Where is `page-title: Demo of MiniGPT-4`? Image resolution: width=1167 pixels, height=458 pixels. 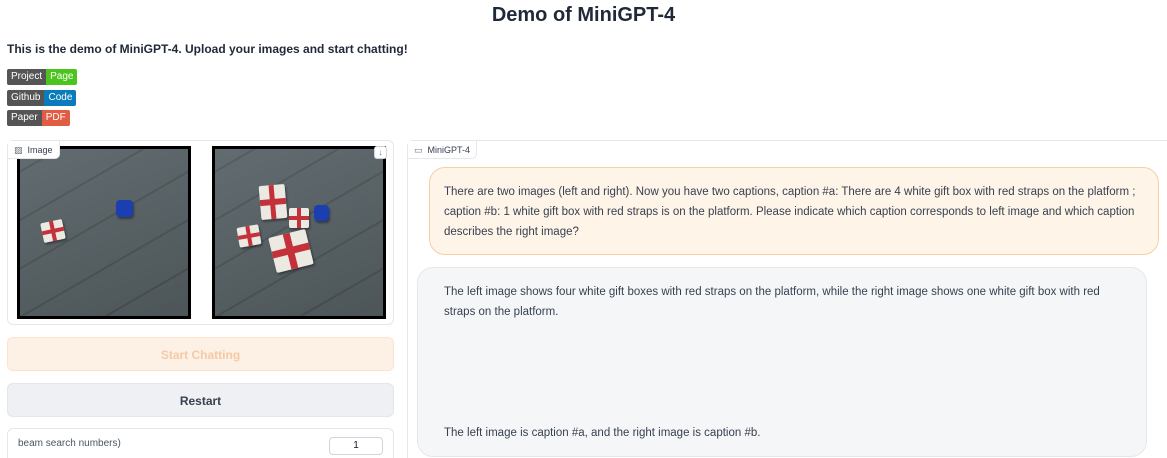
page-title: Demo of MiniGPT-4 is located at coordinates (583, 15).